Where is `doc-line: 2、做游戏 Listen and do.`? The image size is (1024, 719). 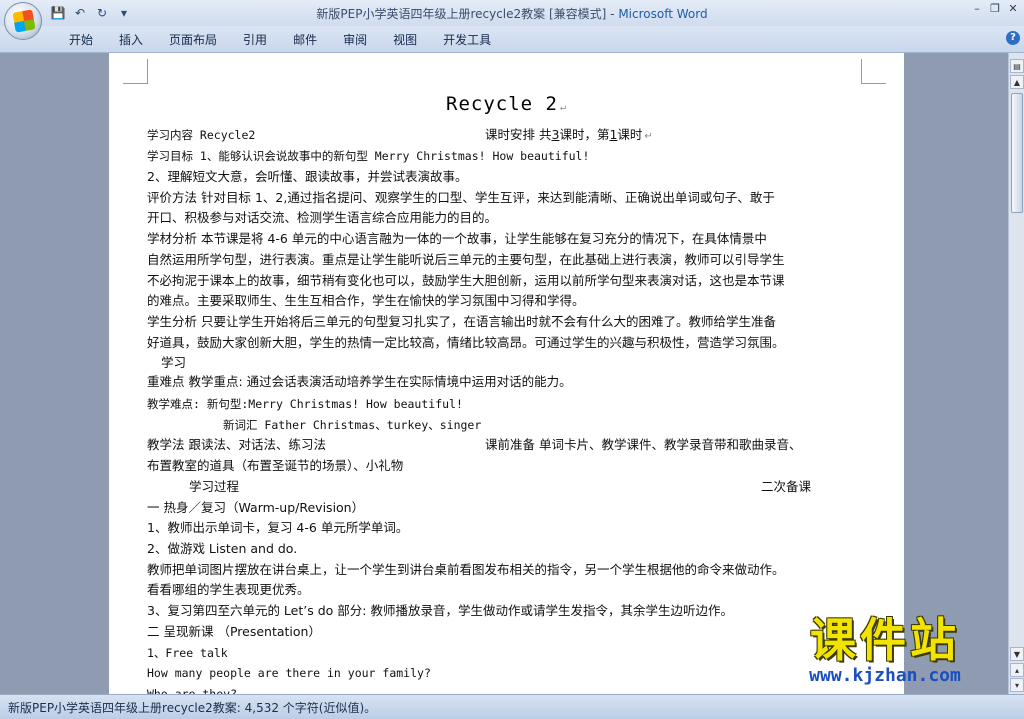 doc-line: 2、做游戏 Listen and do. is located at coordinates (222, 548).